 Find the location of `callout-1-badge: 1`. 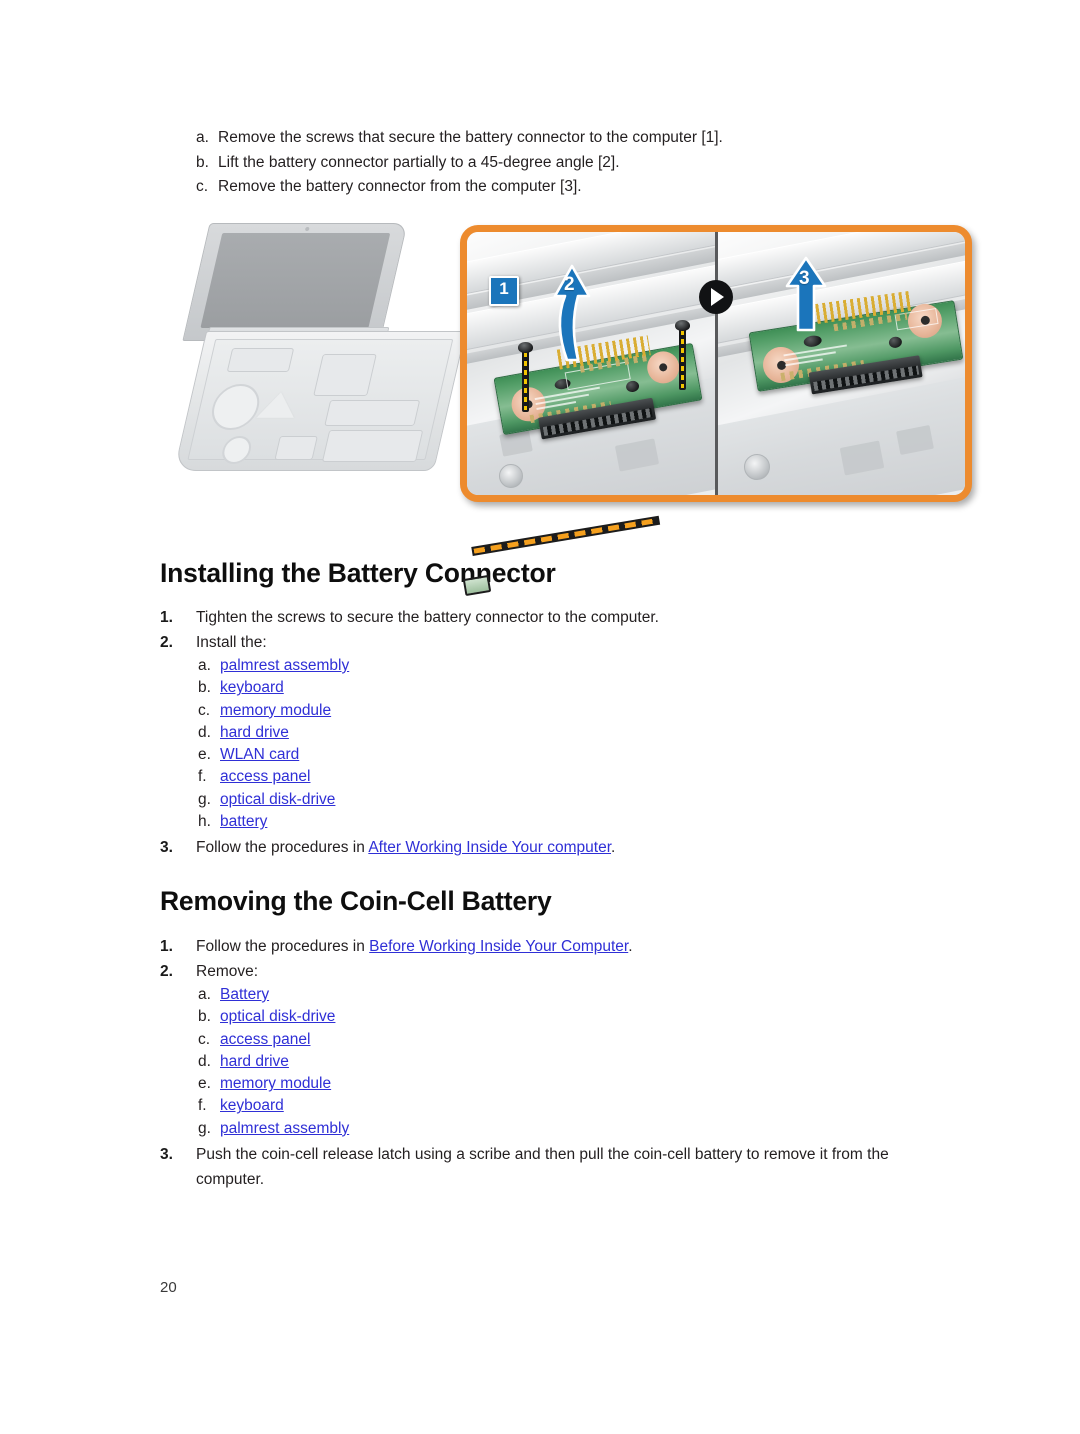

callout-1-badge: 1 is located at coordinates (504, 291).